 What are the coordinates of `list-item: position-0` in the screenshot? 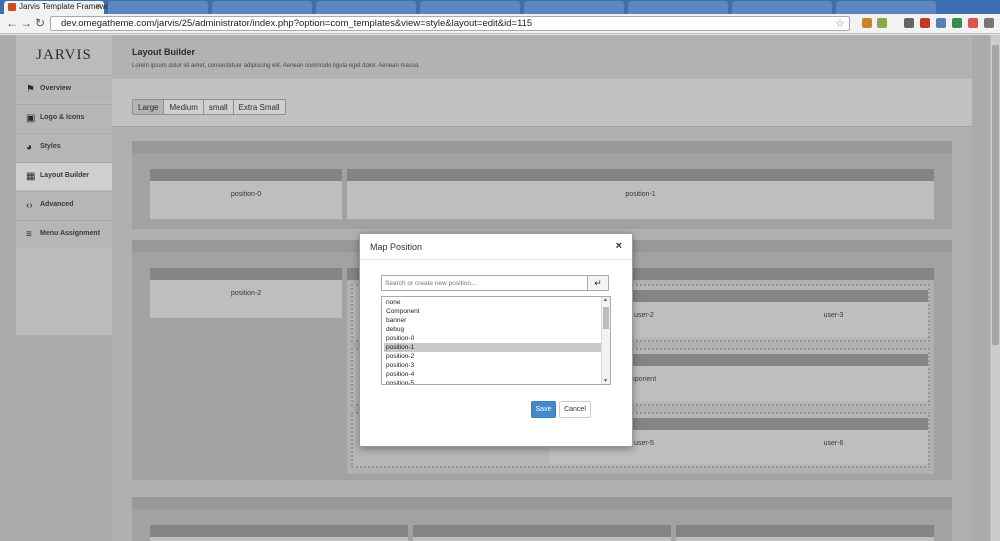 It's located at (493, 338).